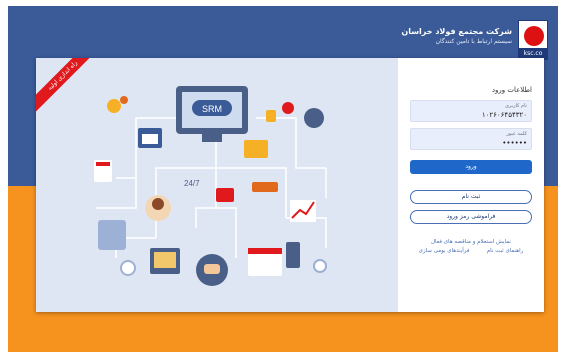  Describe the element at coordinates (471, 217) in the screenshot. I see `forgot-password-button: فراموشی رمز ورود` at that location.